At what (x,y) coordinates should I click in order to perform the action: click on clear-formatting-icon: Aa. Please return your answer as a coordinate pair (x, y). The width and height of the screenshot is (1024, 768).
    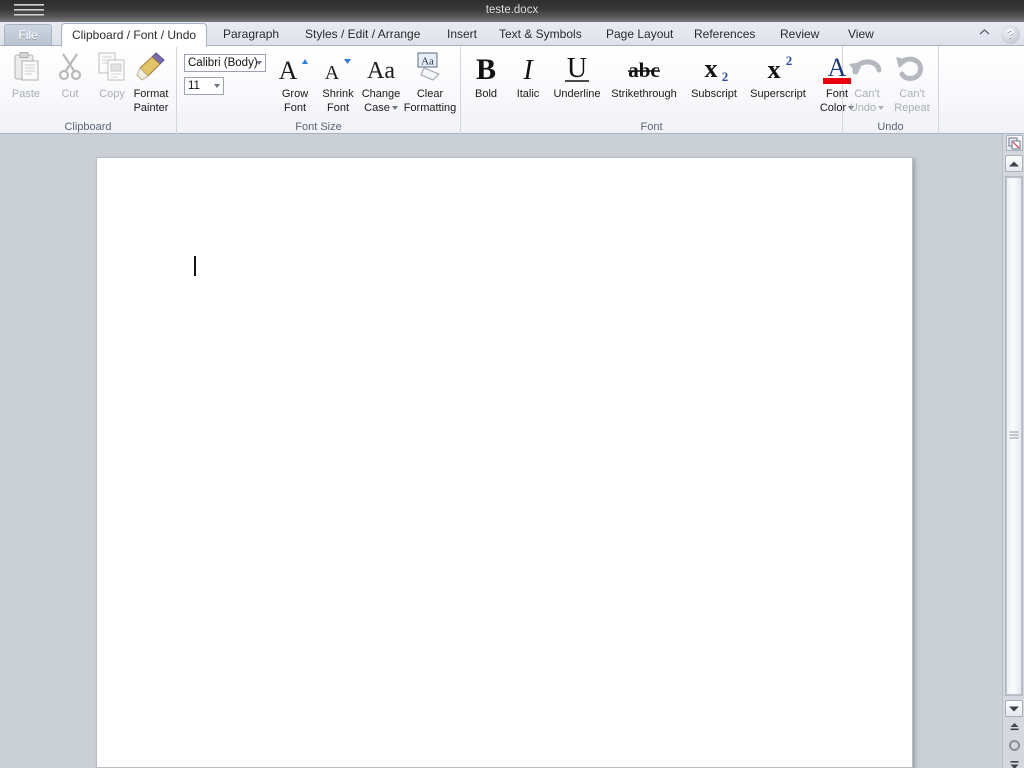
    Looking at the image, I should click on (430, 67).